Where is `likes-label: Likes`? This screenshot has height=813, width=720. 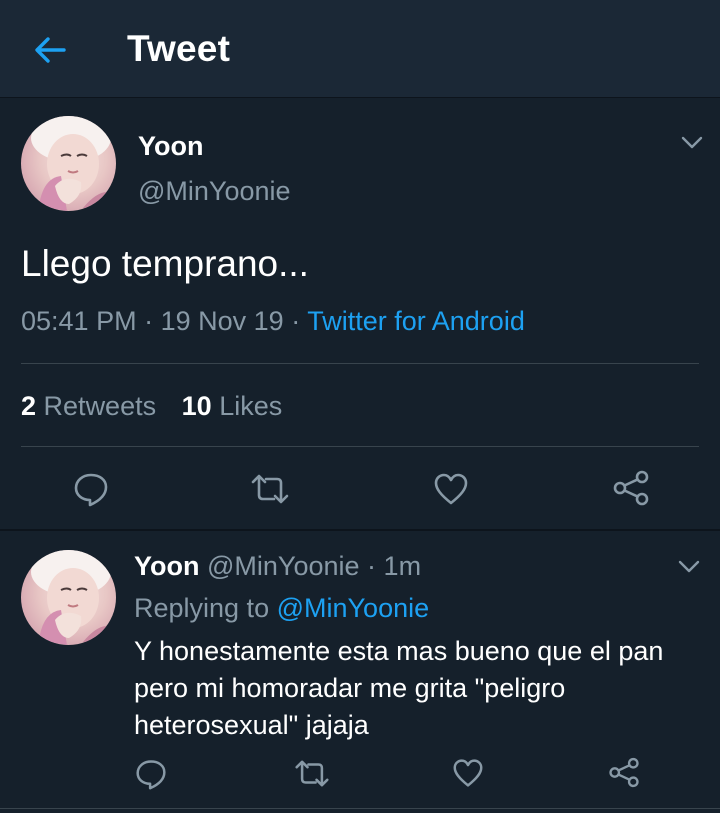 likes-label: Likes is located at coordinates (251, 406).